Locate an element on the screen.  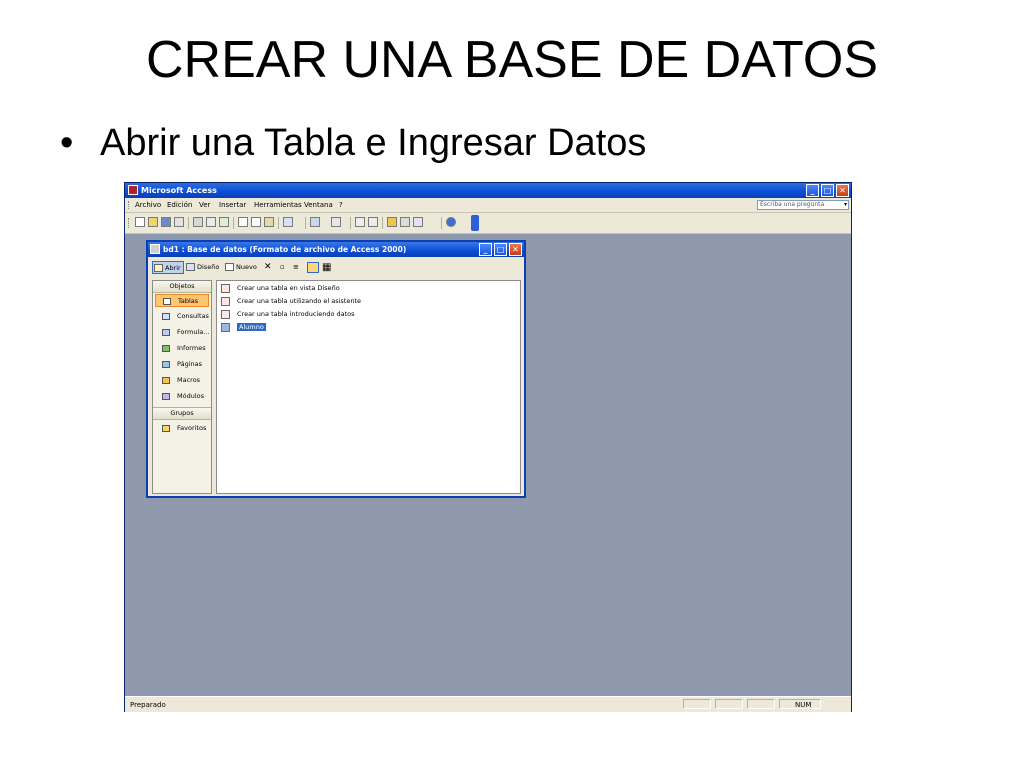
design-button: Diseño is located at coordinates (203, 267).